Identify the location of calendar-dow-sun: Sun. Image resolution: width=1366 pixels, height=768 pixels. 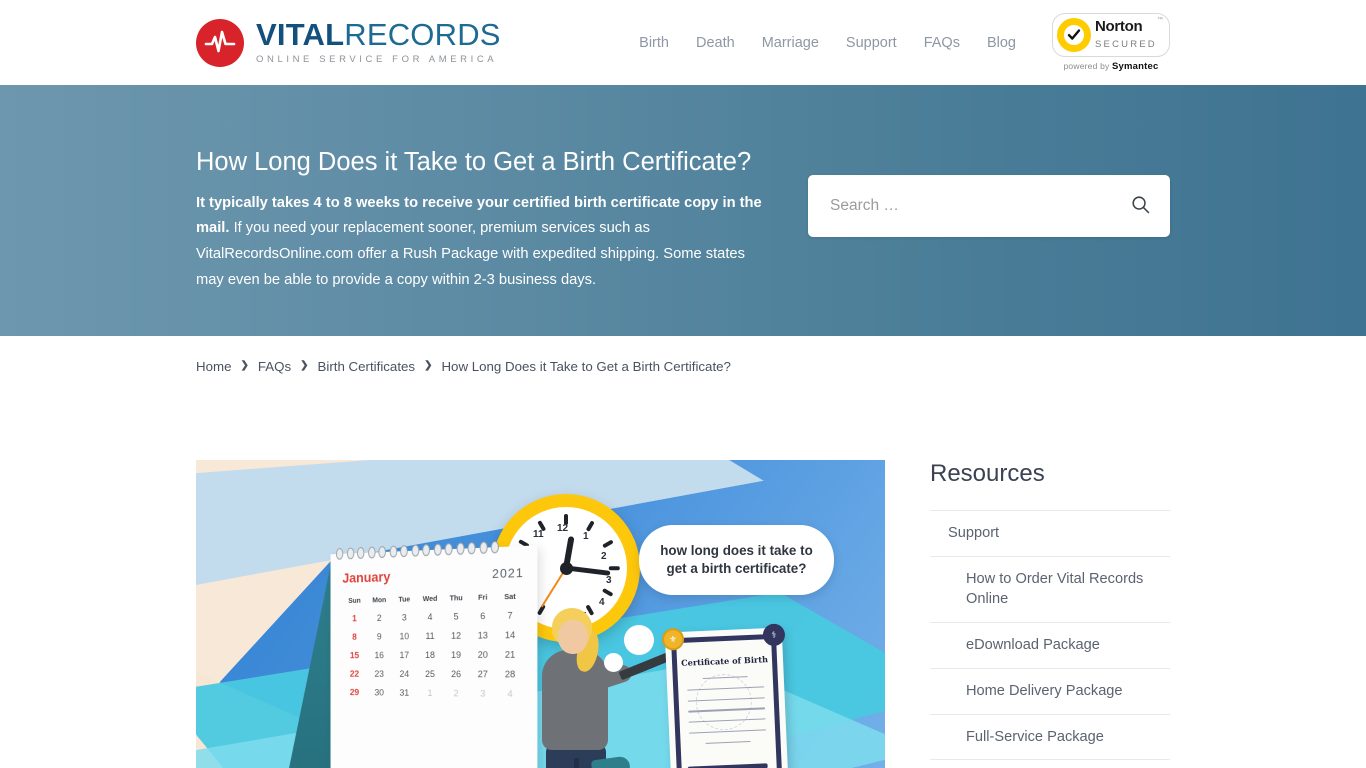
(354, 600).